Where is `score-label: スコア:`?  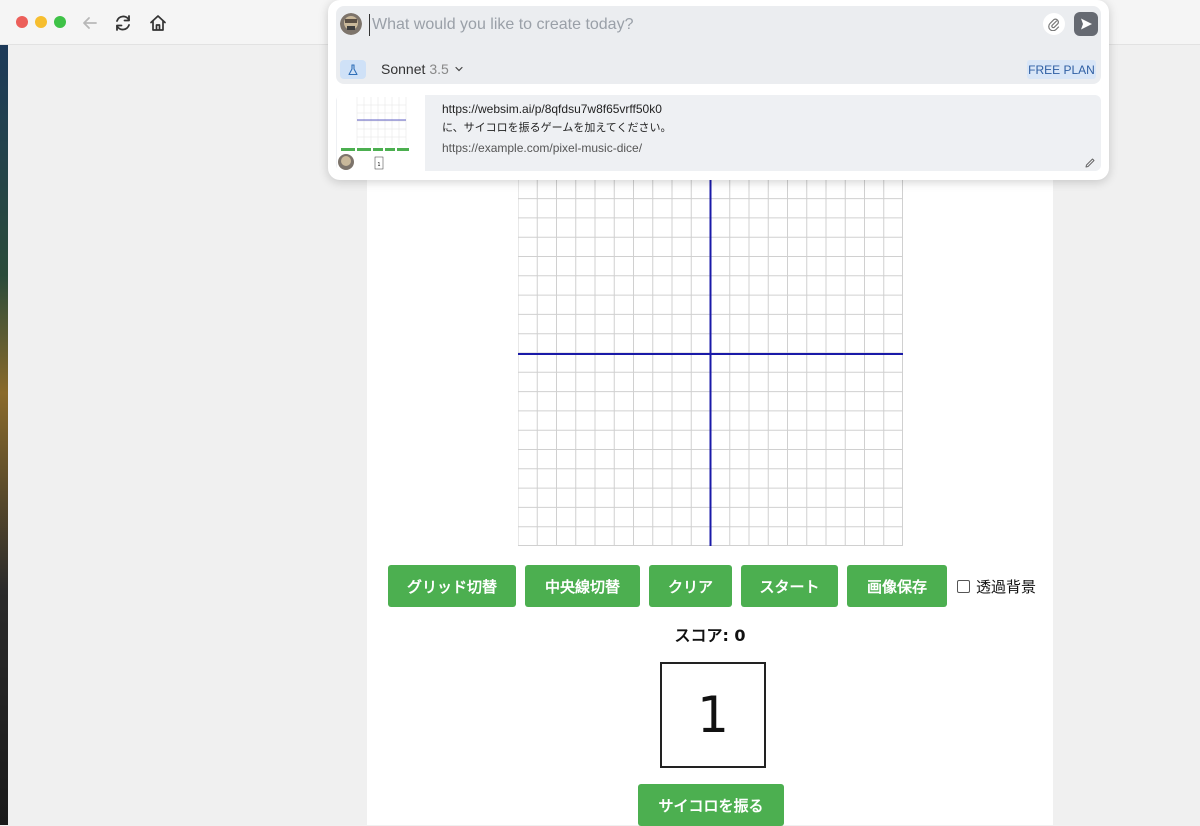 score-label: スコア: is located at coordinates (701, 635).